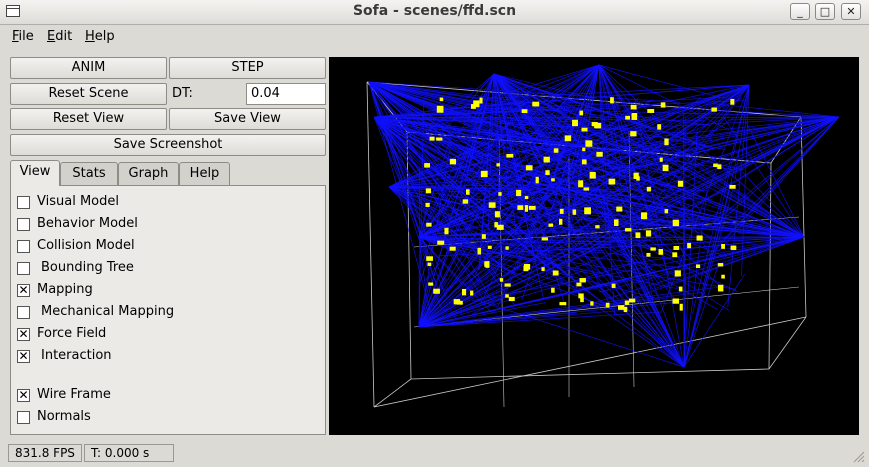  I want to click on reset-scene-button: Reset Scene, so click(88, 94).